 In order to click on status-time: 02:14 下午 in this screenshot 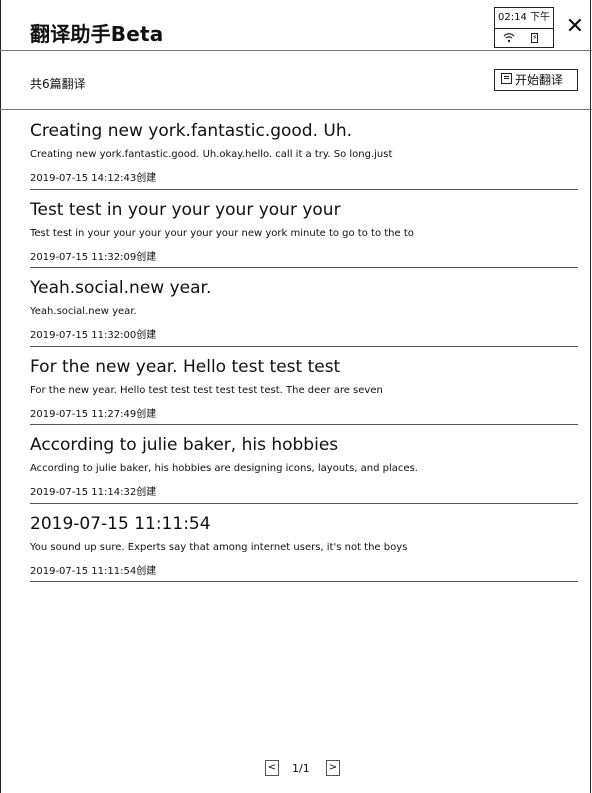, I will do `click(524, 18)`.